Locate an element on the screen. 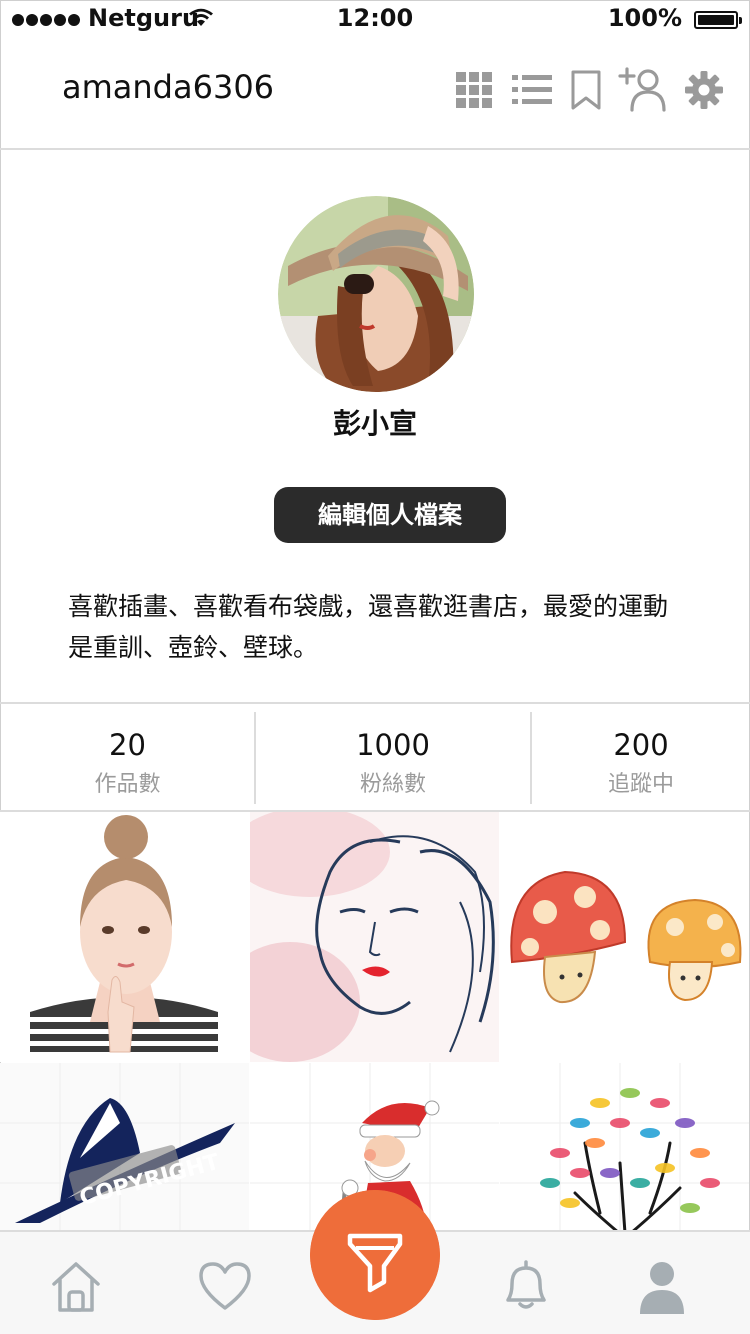 The image size is (750, 1334). stat-followers: 1000 粉絲數 is located at coordinates (393, 757).